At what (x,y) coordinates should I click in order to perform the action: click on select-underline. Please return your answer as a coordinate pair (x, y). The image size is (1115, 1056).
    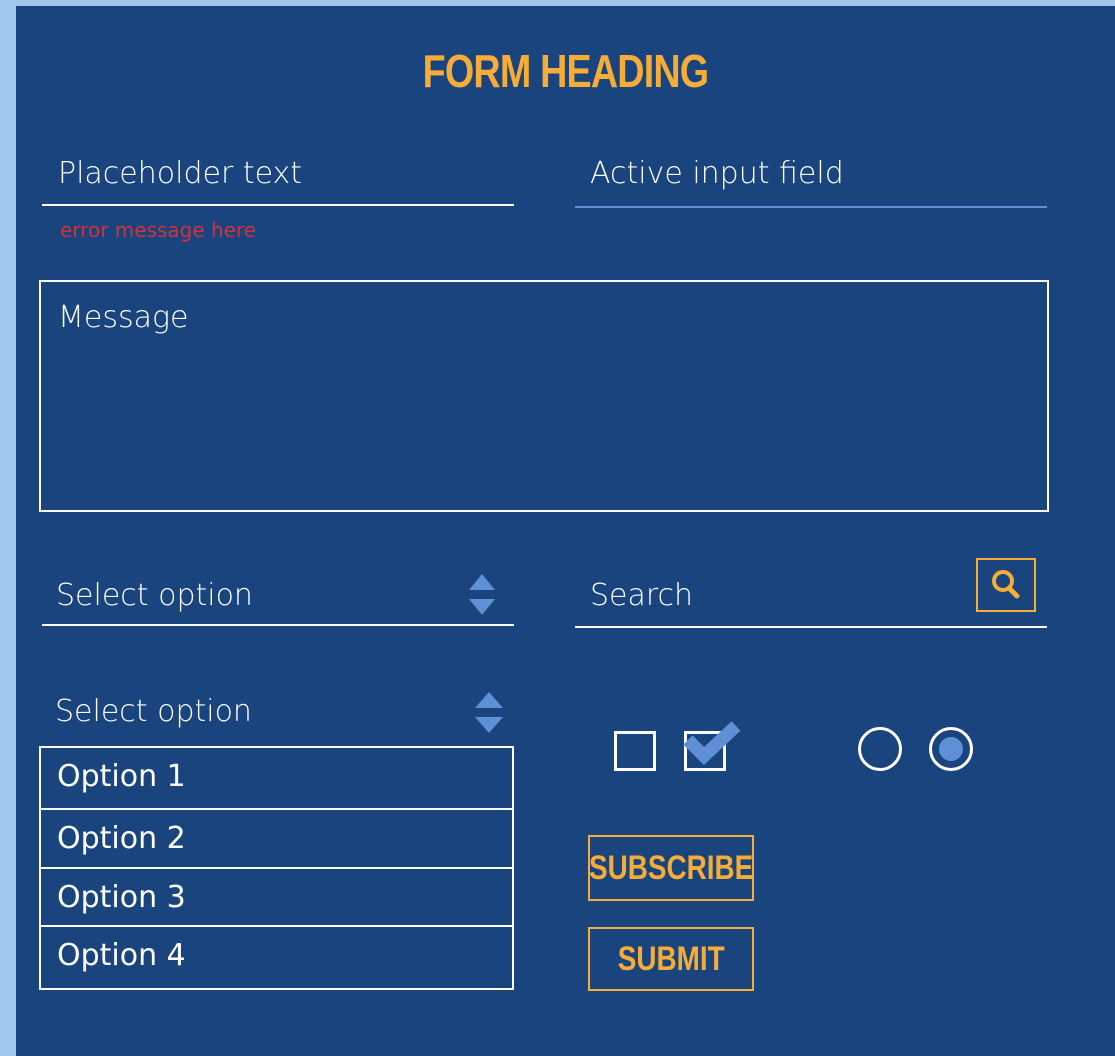
    Looking at the image, I should click on (278, 625).